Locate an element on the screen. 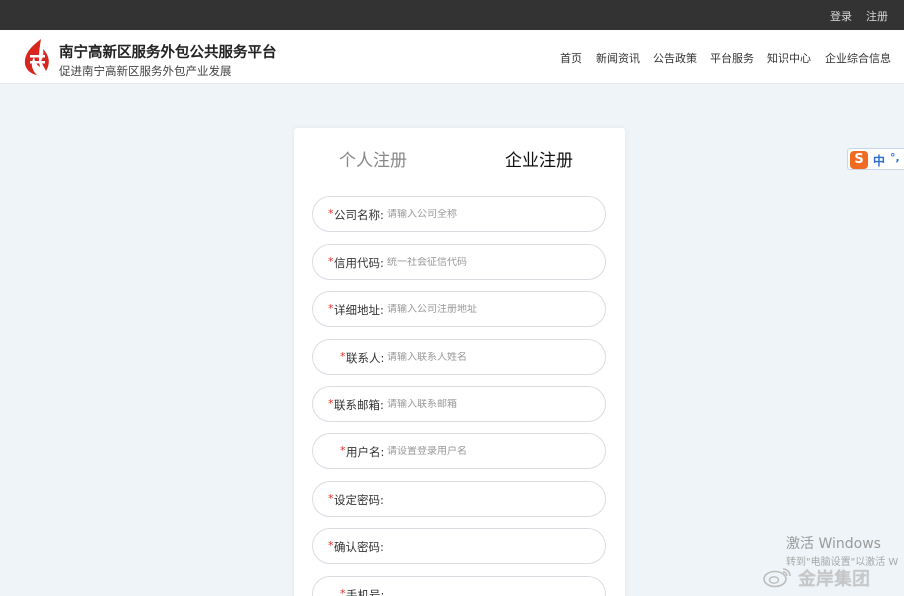  nav-services: 平台服务 is located at coordinates (732, 58).